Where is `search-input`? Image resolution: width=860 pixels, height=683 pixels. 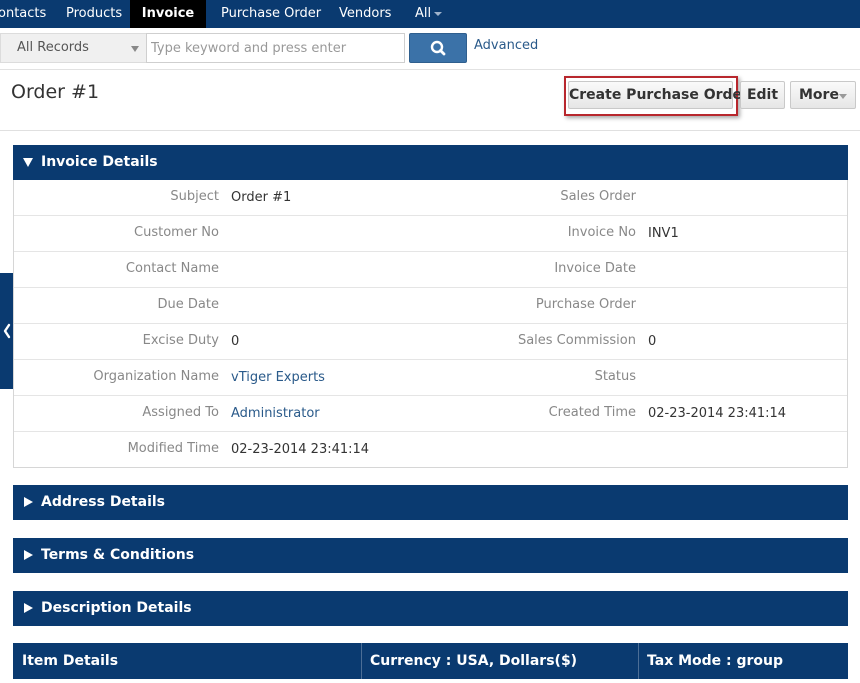
search-input is located at coordinates (275, 48).